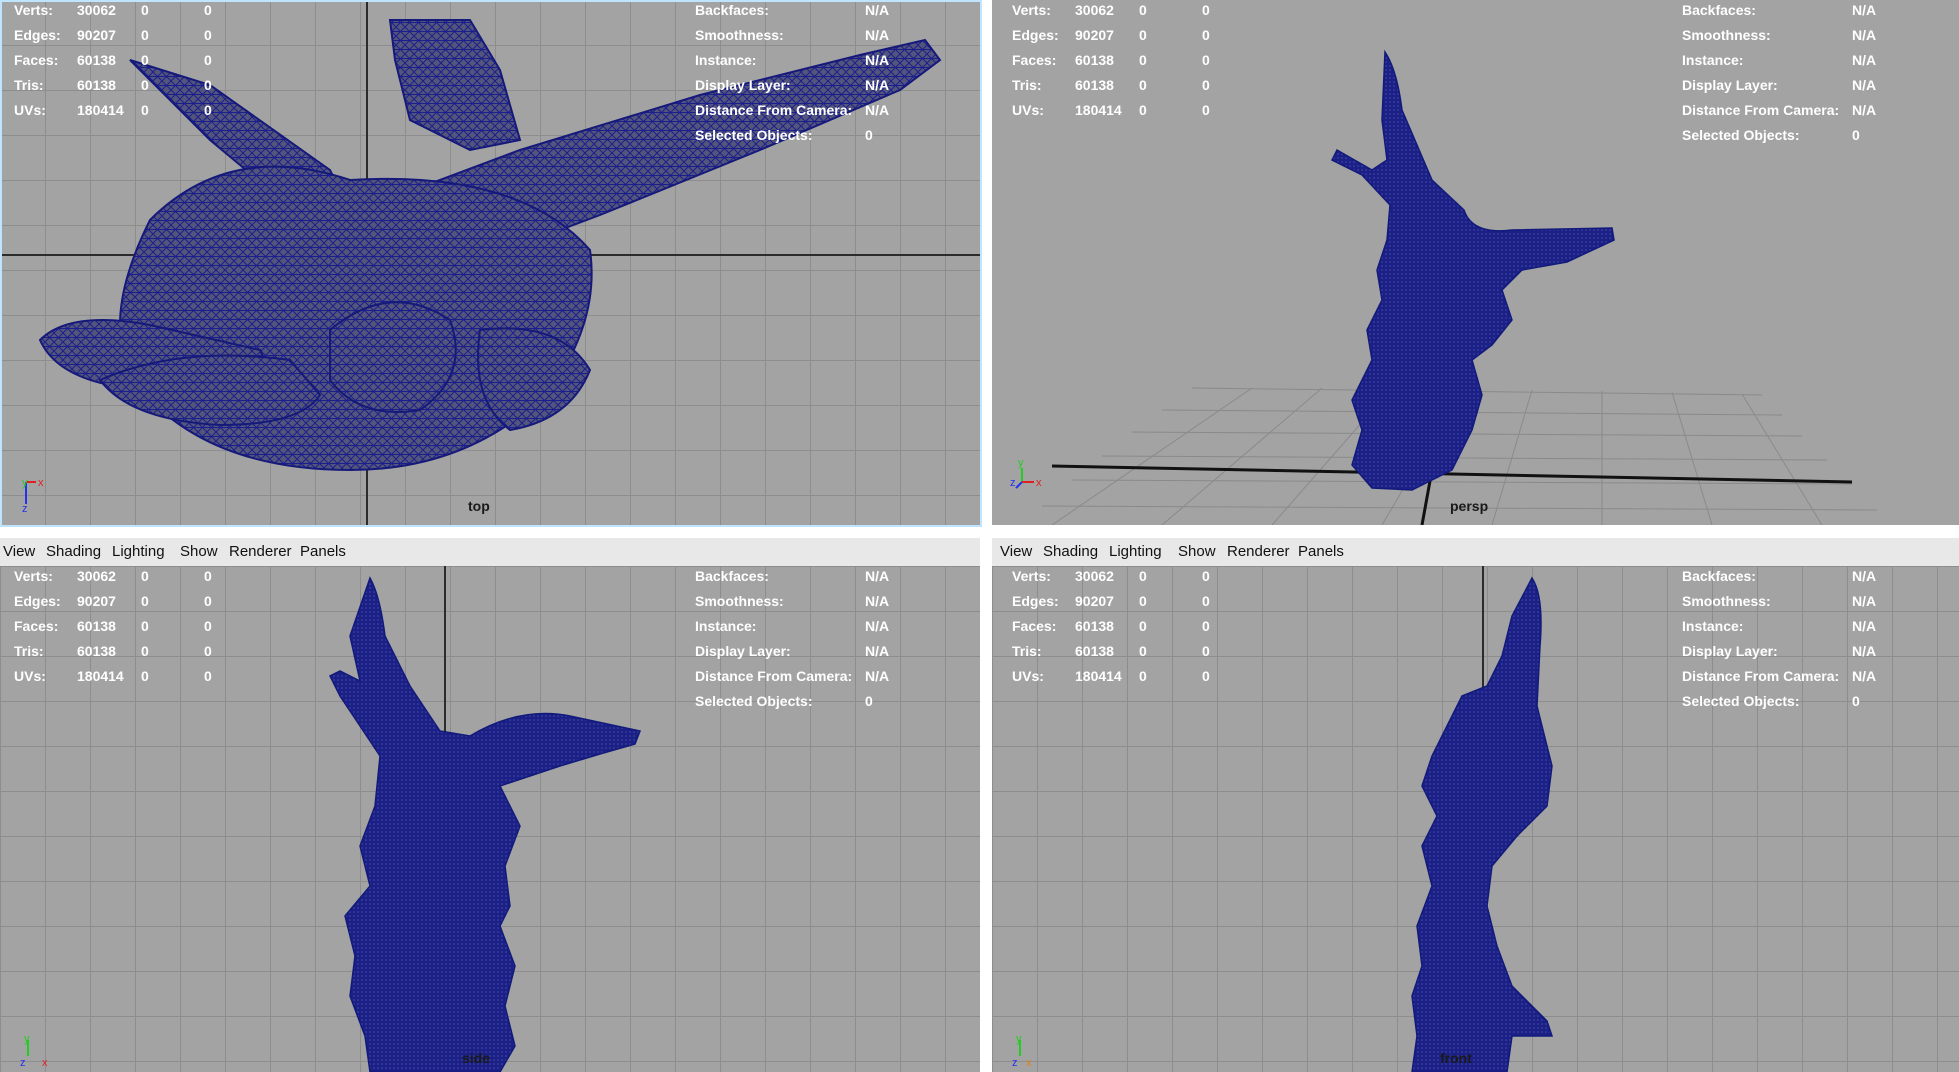 Image resolution: width=1959 pixels, height=1072 pixels. What do you see at coordinates (33, 495) in the screenshot?
I see `axis-gizmo-top: x y z` at bounding box center [33, 495].